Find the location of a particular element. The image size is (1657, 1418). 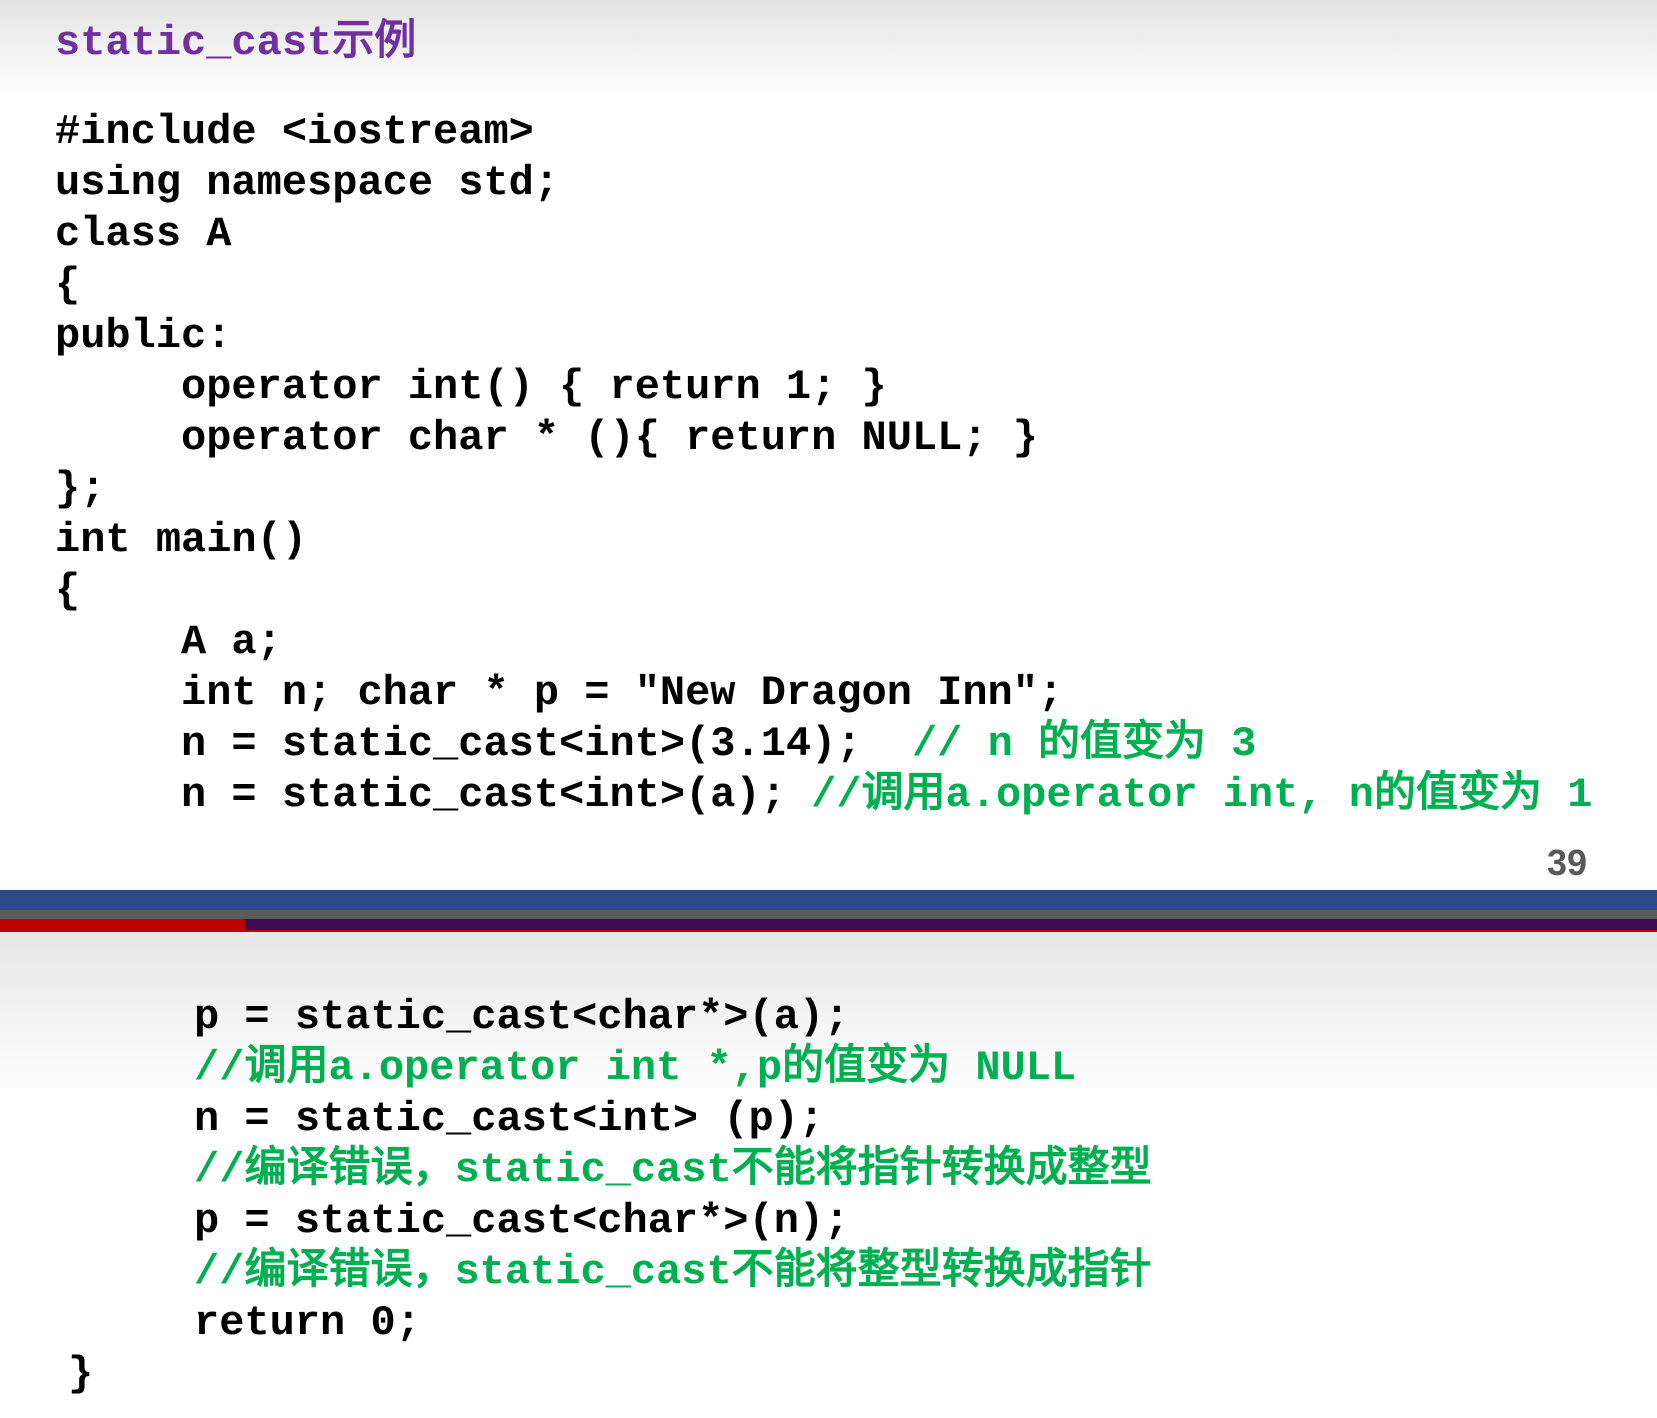

code-text: n = static_cast<int> (p); is located at coordinates (446, 1119).